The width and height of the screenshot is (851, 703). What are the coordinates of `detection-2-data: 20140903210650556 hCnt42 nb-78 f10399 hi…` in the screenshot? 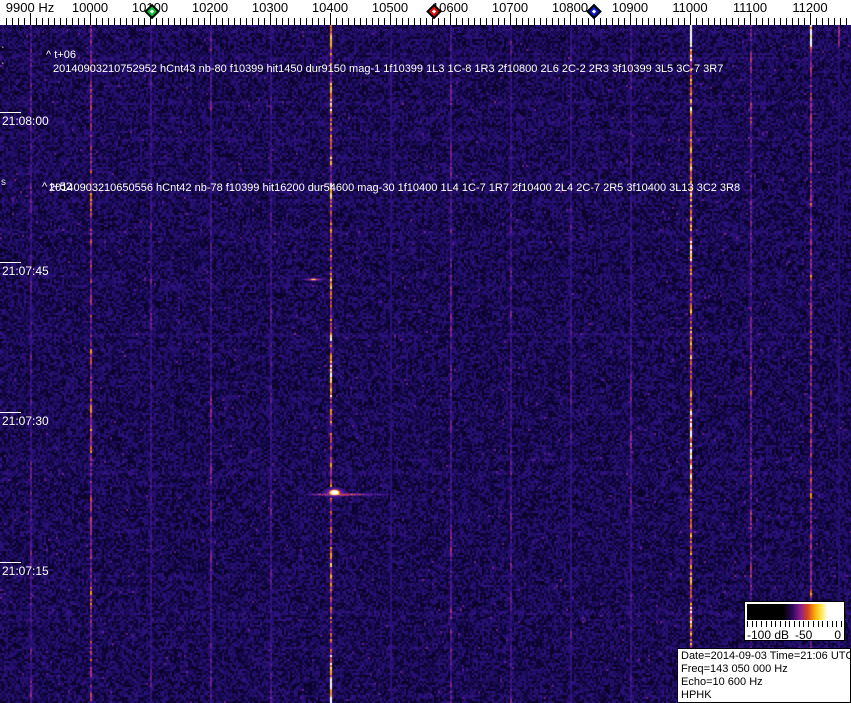 It's located at (395, 188).